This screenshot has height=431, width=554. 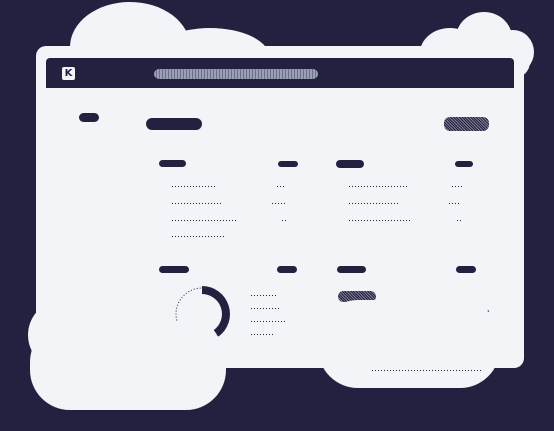 I want to click on address-bar, so click(x=236, y=74).